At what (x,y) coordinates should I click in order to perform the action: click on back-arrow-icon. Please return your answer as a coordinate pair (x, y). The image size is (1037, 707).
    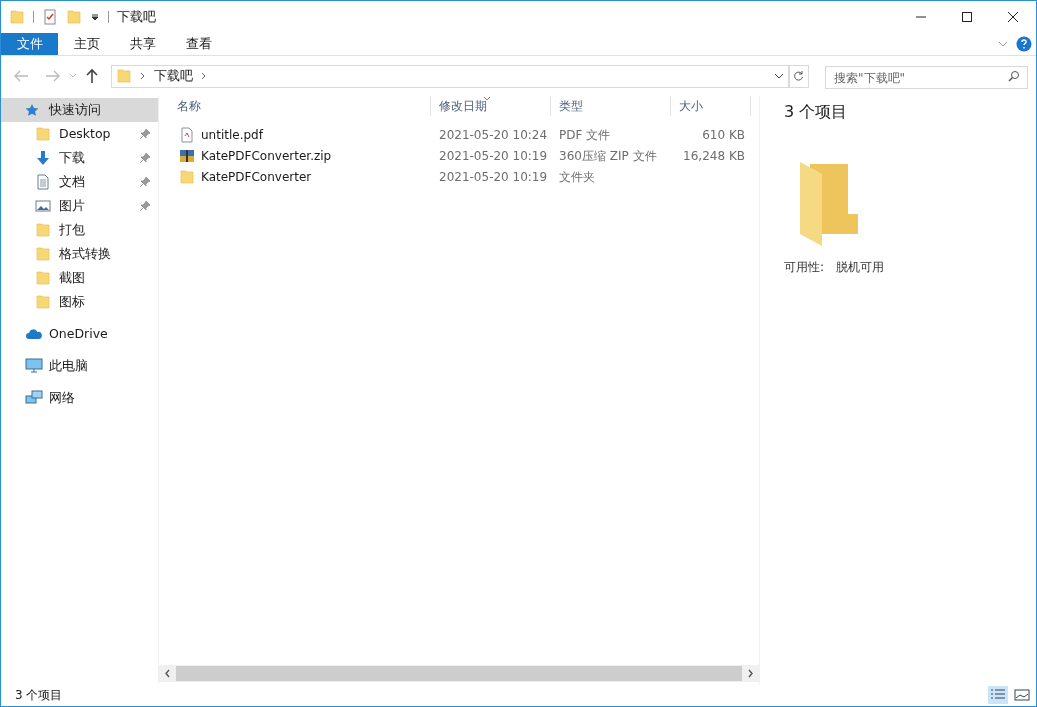
    Looking at the image, I should click on (21, 76).